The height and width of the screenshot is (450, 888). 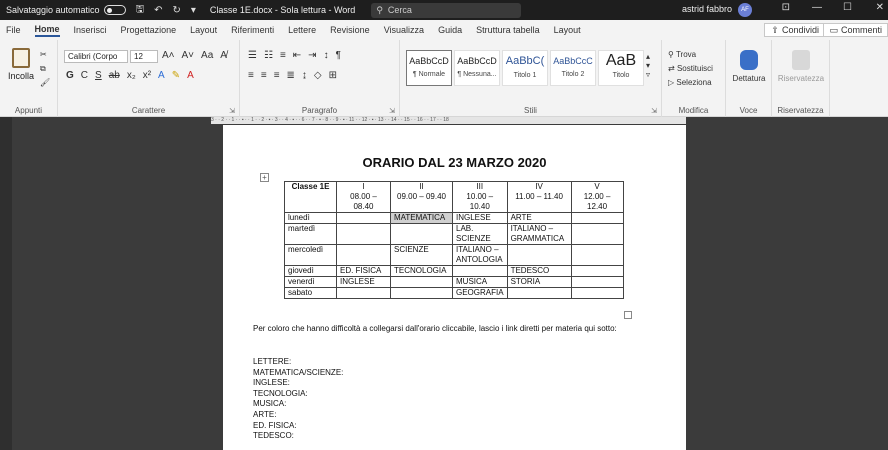 I want to click on decrease-indent-icon: ⇤, so click(x=297, y=55).